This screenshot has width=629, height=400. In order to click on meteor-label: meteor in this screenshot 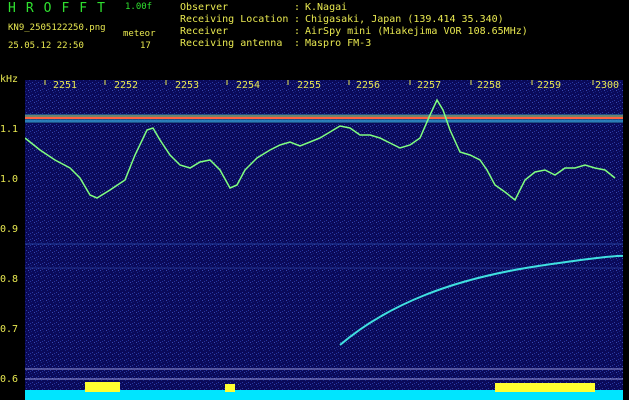, I will do `click(139, 34)`.